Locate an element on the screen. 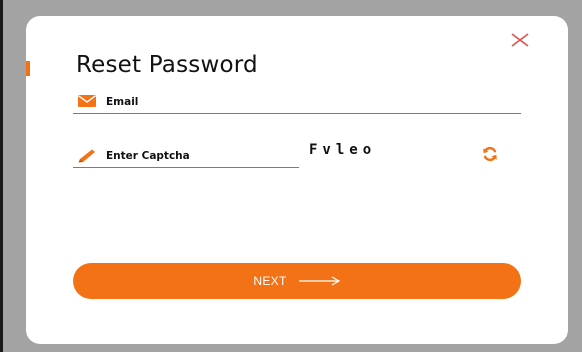 This screenshot has width=582, height=352. next-button-label: NEXT is located at coordinates (270, 281).